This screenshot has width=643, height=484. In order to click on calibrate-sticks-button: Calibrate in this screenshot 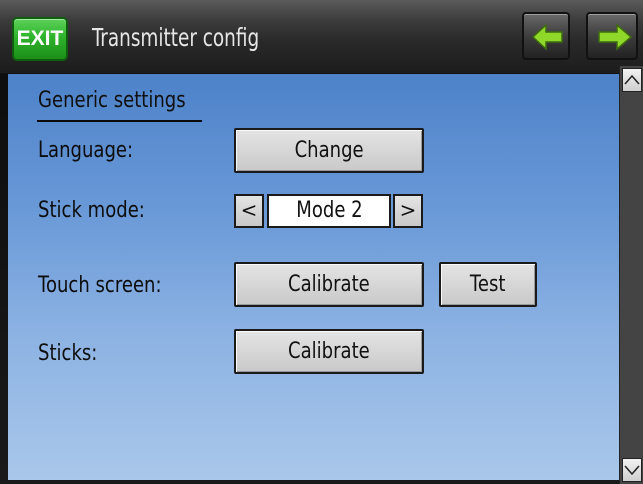, I will do `click(329, 351)`.